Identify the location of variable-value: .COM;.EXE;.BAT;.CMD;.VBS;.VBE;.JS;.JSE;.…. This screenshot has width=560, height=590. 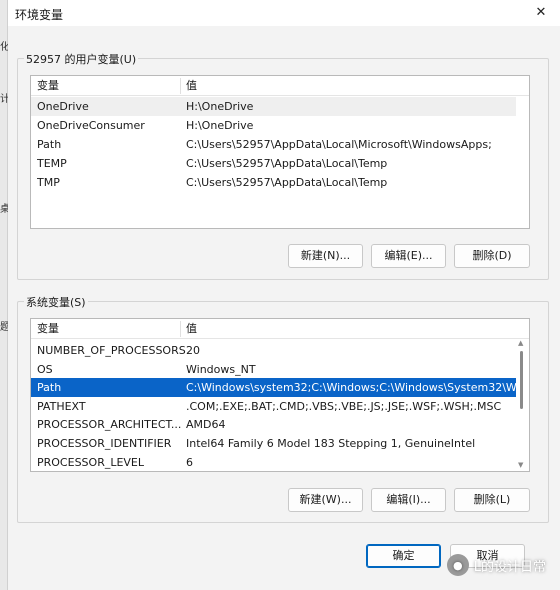
(344, 406).